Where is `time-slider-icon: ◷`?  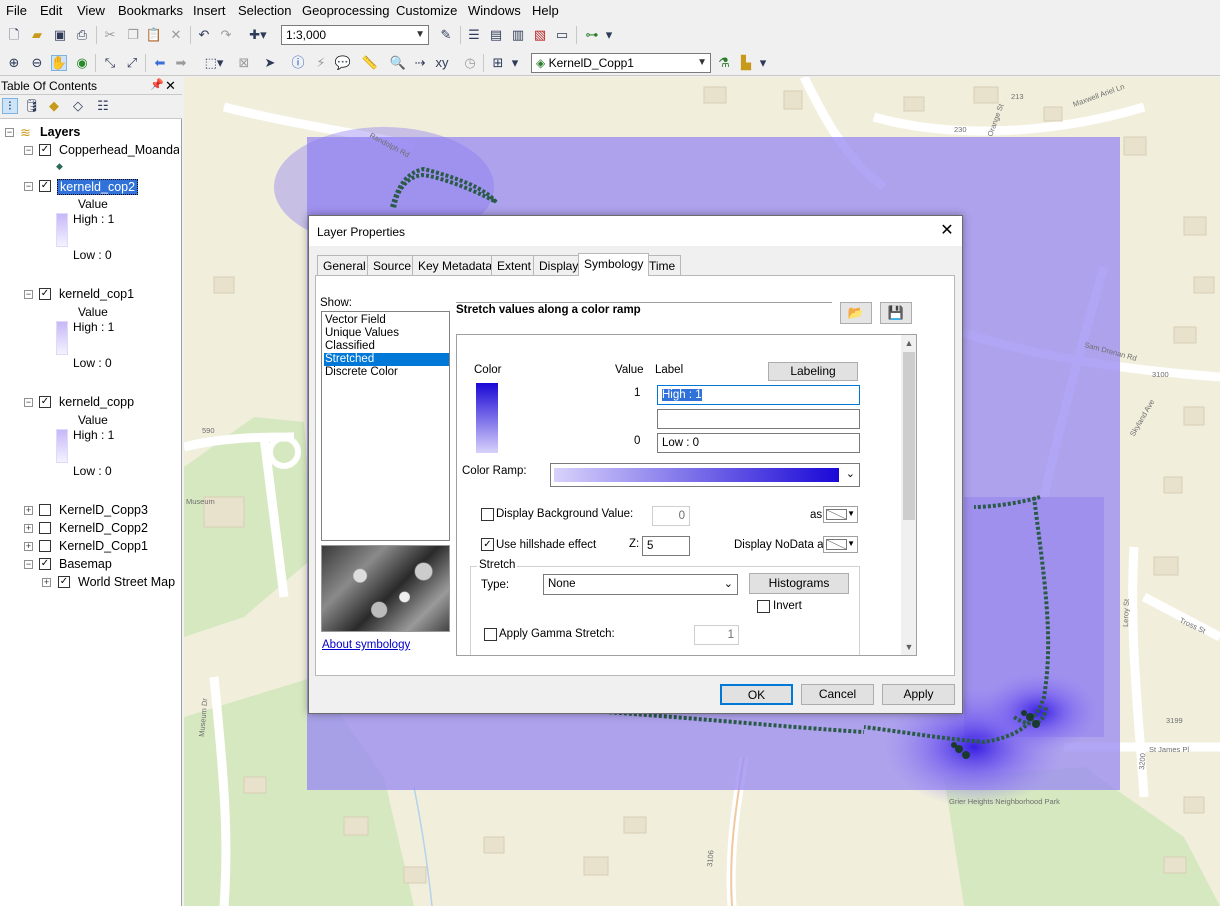 time-slider-icon: ◷ is located at coordinates (470, 63).